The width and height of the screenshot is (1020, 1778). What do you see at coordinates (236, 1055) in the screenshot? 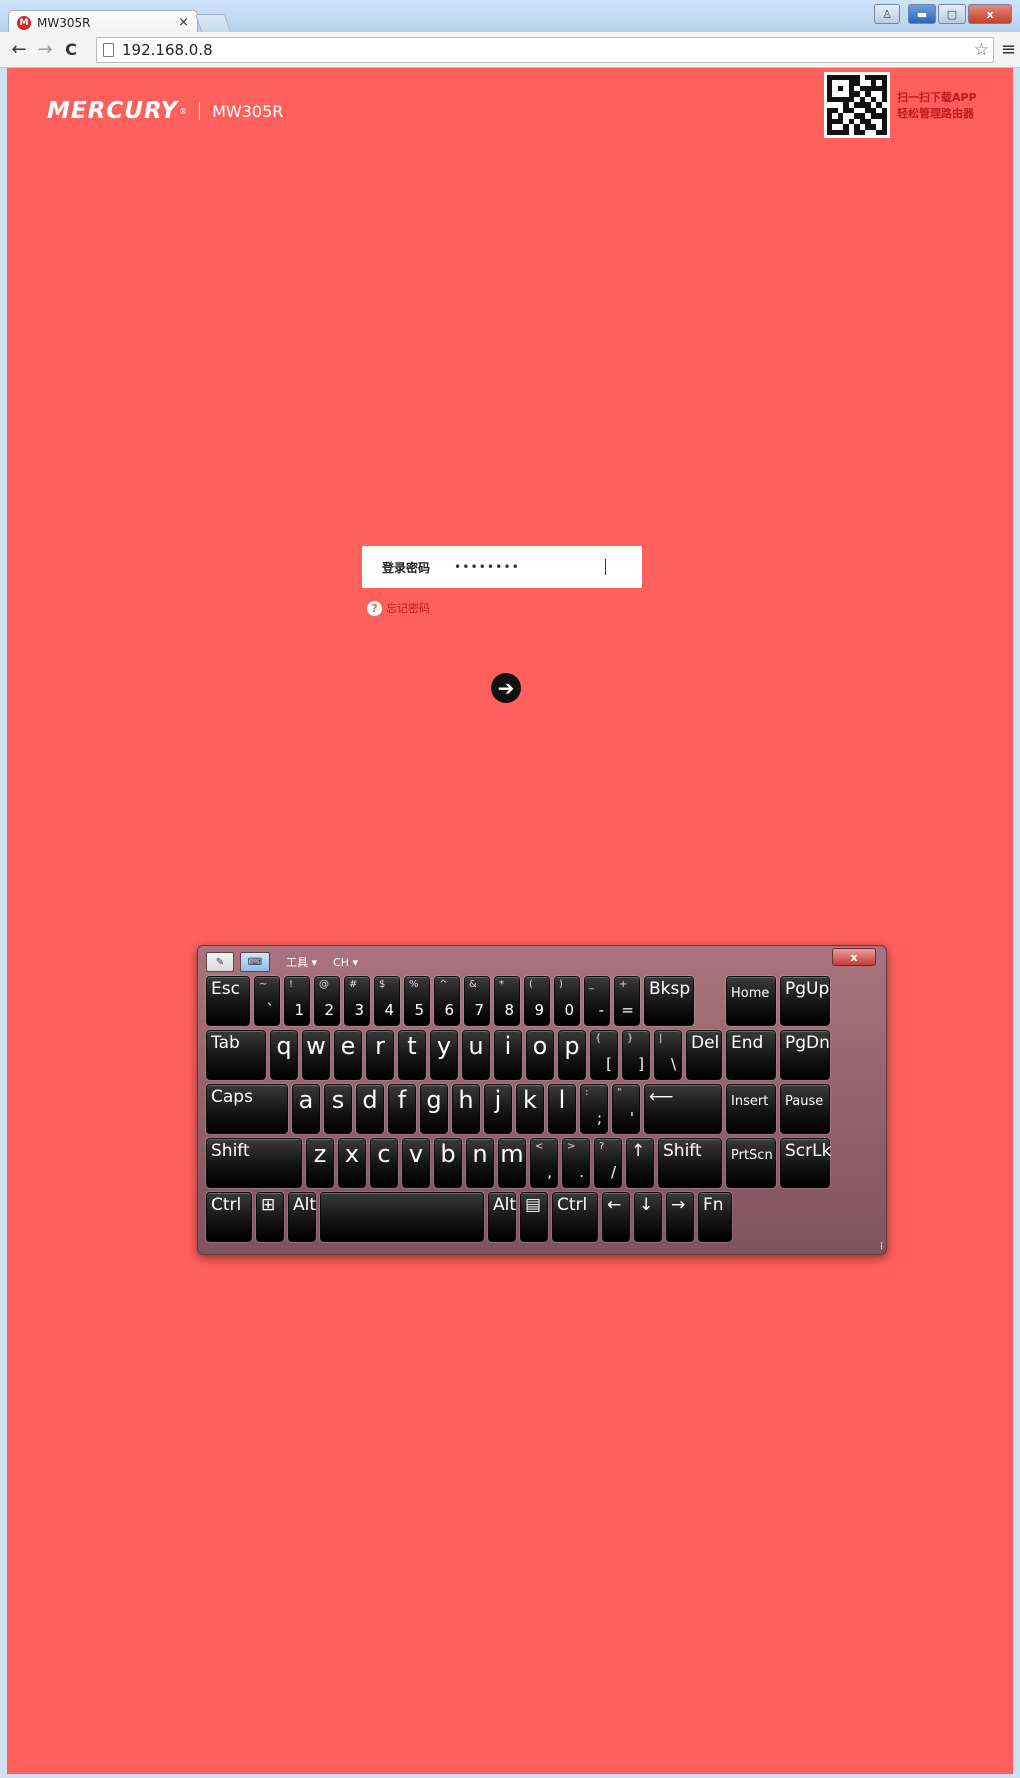
I see `osk-key-tab: Tab` at bounding box center [236, 1055].